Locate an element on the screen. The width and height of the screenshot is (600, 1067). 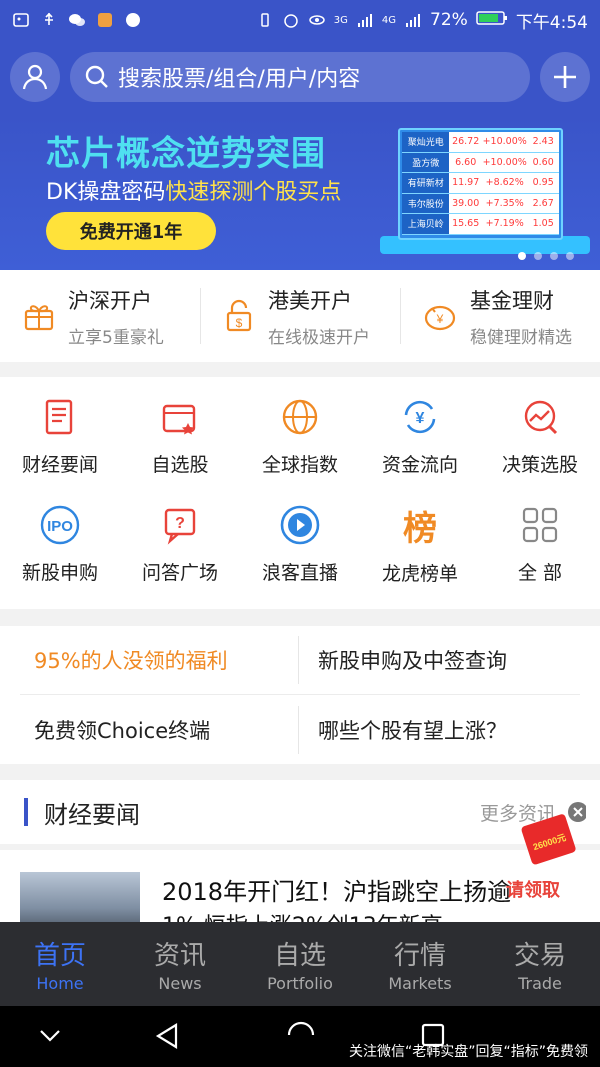
profile-button is located at coordinates (35, 77).